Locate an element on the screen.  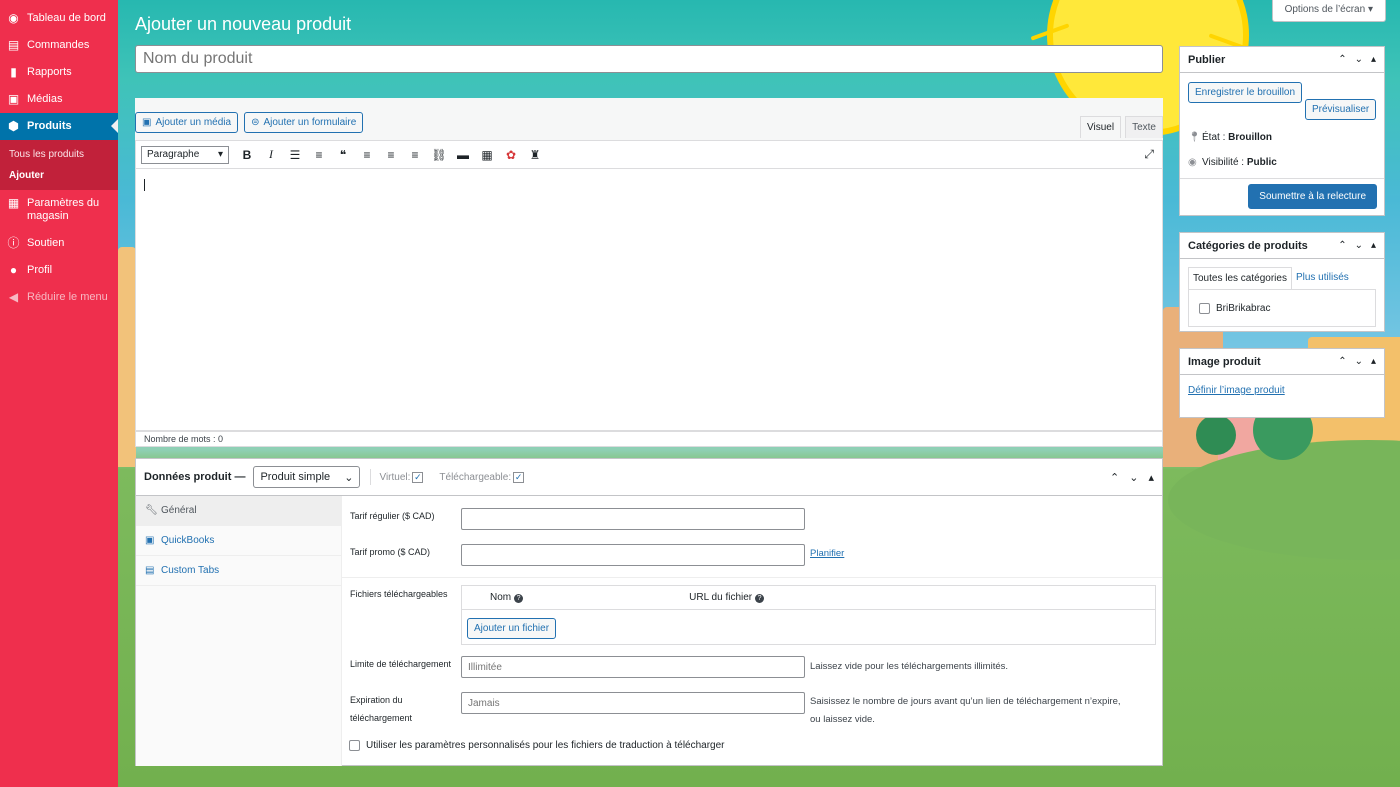
italic-icon: I is located at coordinates (271, 155).